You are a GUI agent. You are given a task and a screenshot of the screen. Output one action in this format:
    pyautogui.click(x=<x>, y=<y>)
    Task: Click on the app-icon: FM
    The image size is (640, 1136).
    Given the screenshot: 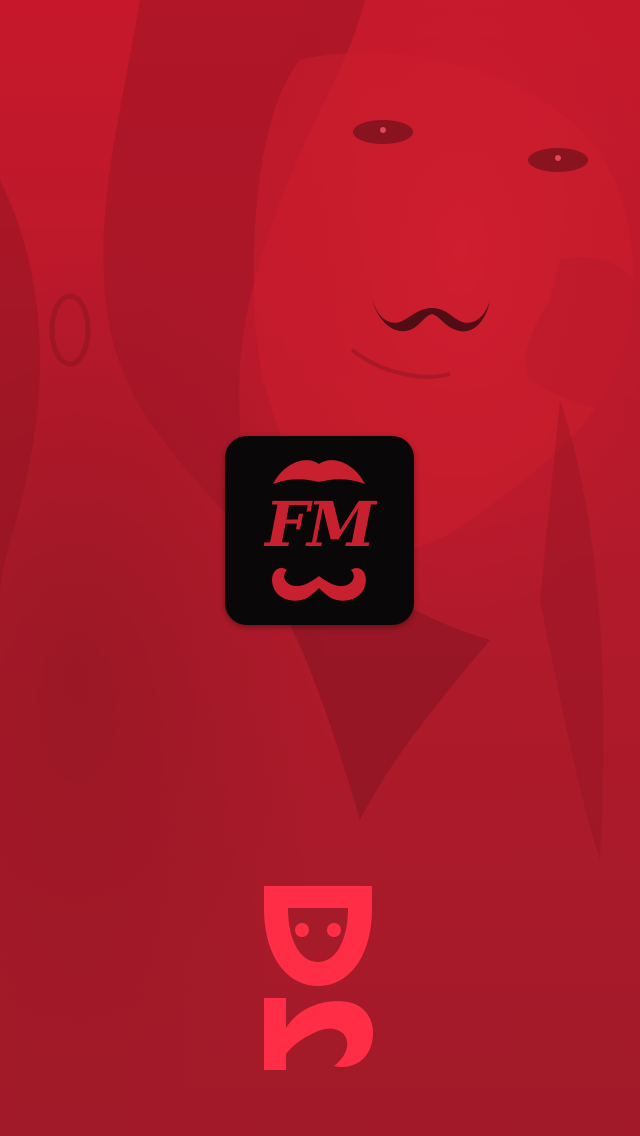 What is the action you would take?
    pyautogui.click(x=319, y=530)
    